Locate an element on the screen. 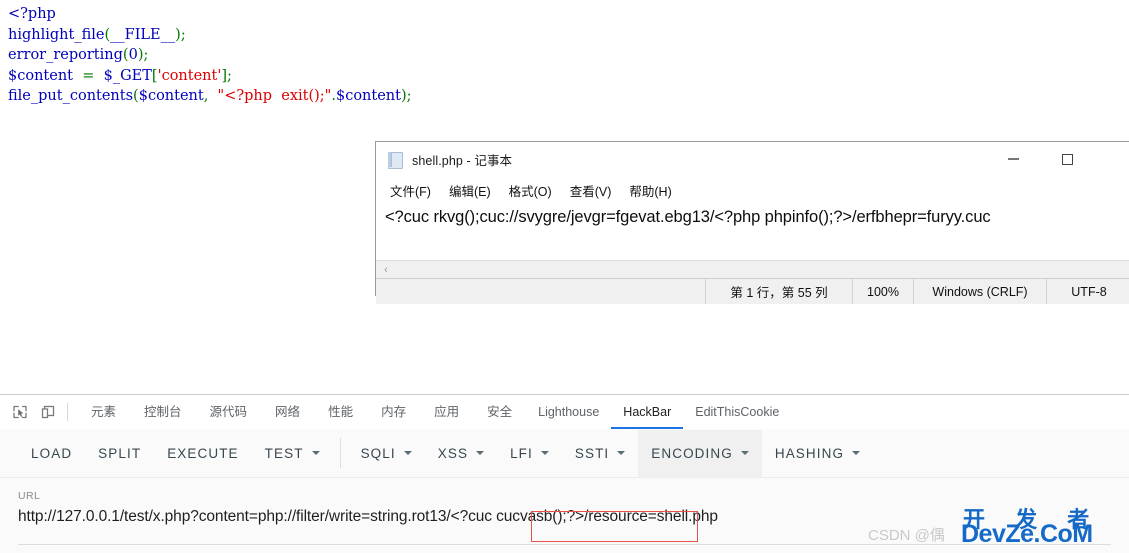 This screenshot has height=553, width=1129. hackbar-xss-menu: XSS is located at coordinates (461, 453).